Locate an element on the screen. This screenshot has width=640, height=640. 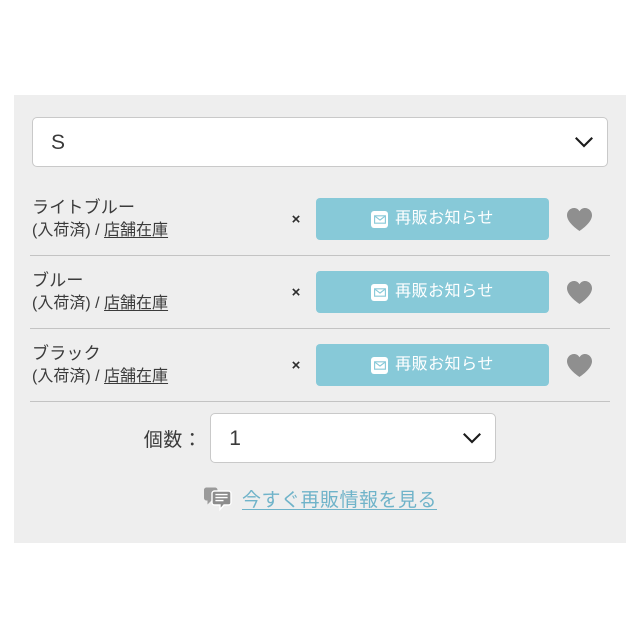
variant-label-group: ライトブルー (入荷済) / 店舗在庫 is located at coordinates (153, 219).